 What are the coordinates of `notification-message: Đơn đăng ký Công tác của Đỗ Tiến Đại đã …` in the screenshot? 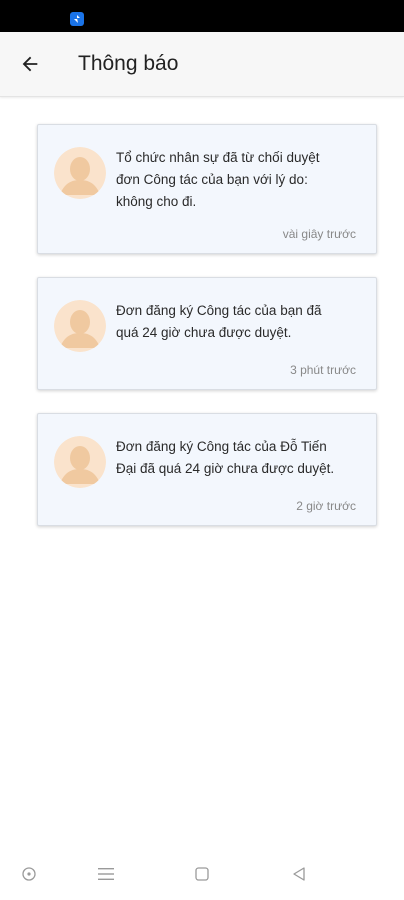 It's located at (225, 457).